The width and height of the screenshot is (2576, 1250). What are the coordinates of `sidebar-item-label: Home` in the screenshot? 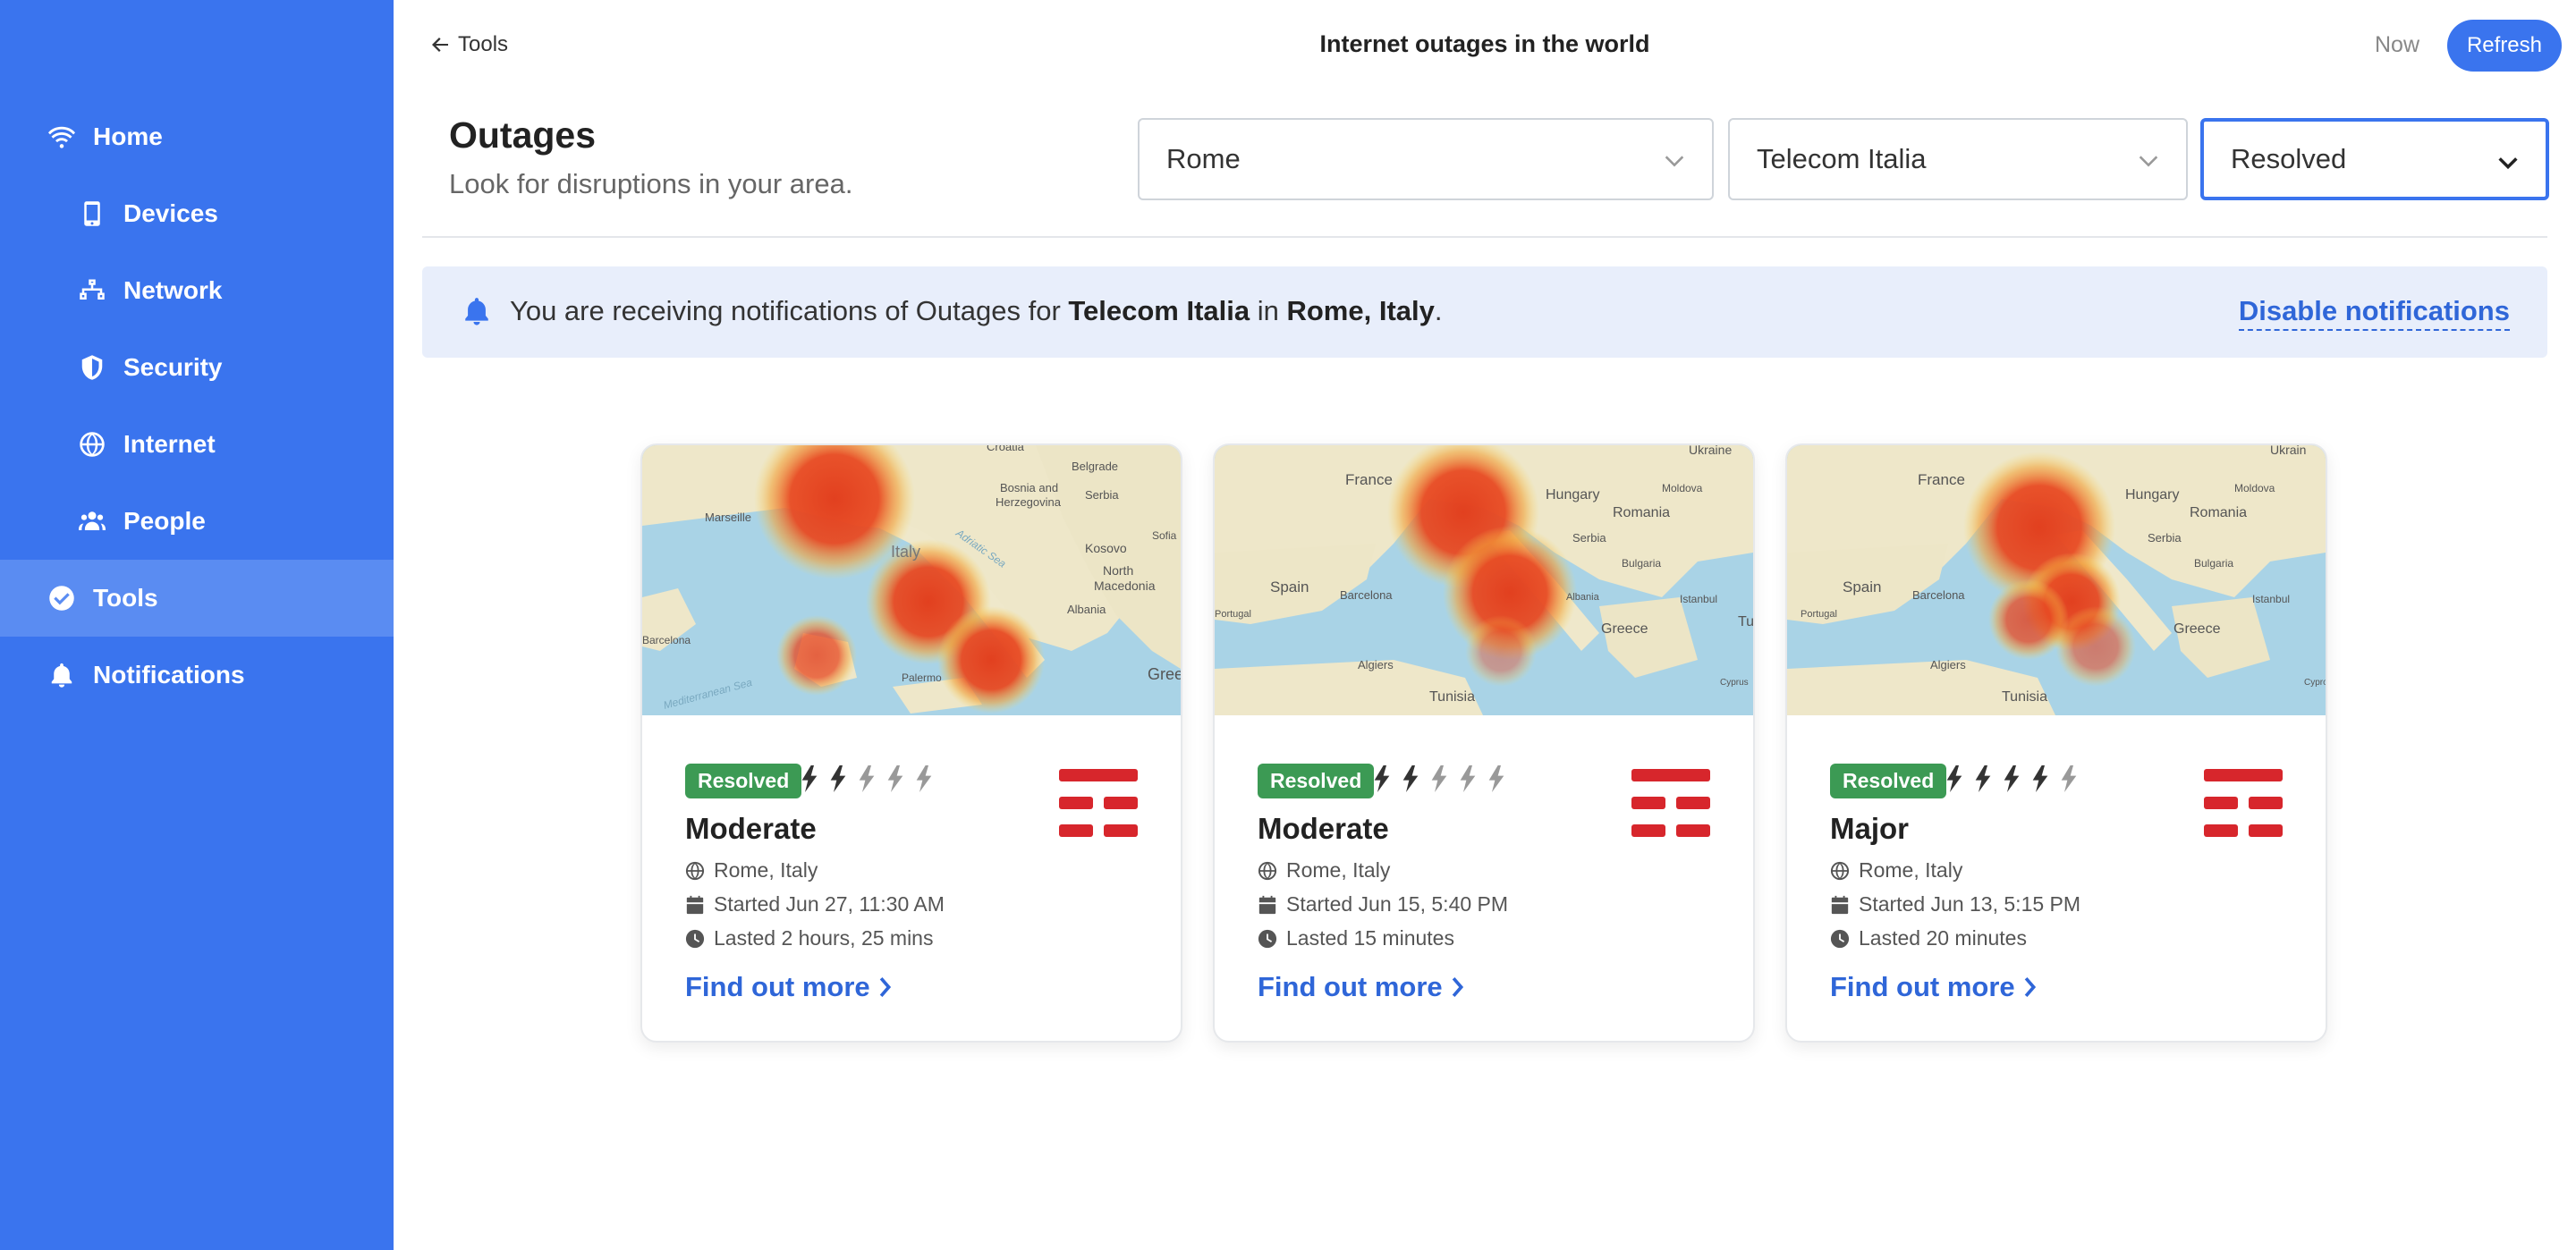 It's located at (128, 136).